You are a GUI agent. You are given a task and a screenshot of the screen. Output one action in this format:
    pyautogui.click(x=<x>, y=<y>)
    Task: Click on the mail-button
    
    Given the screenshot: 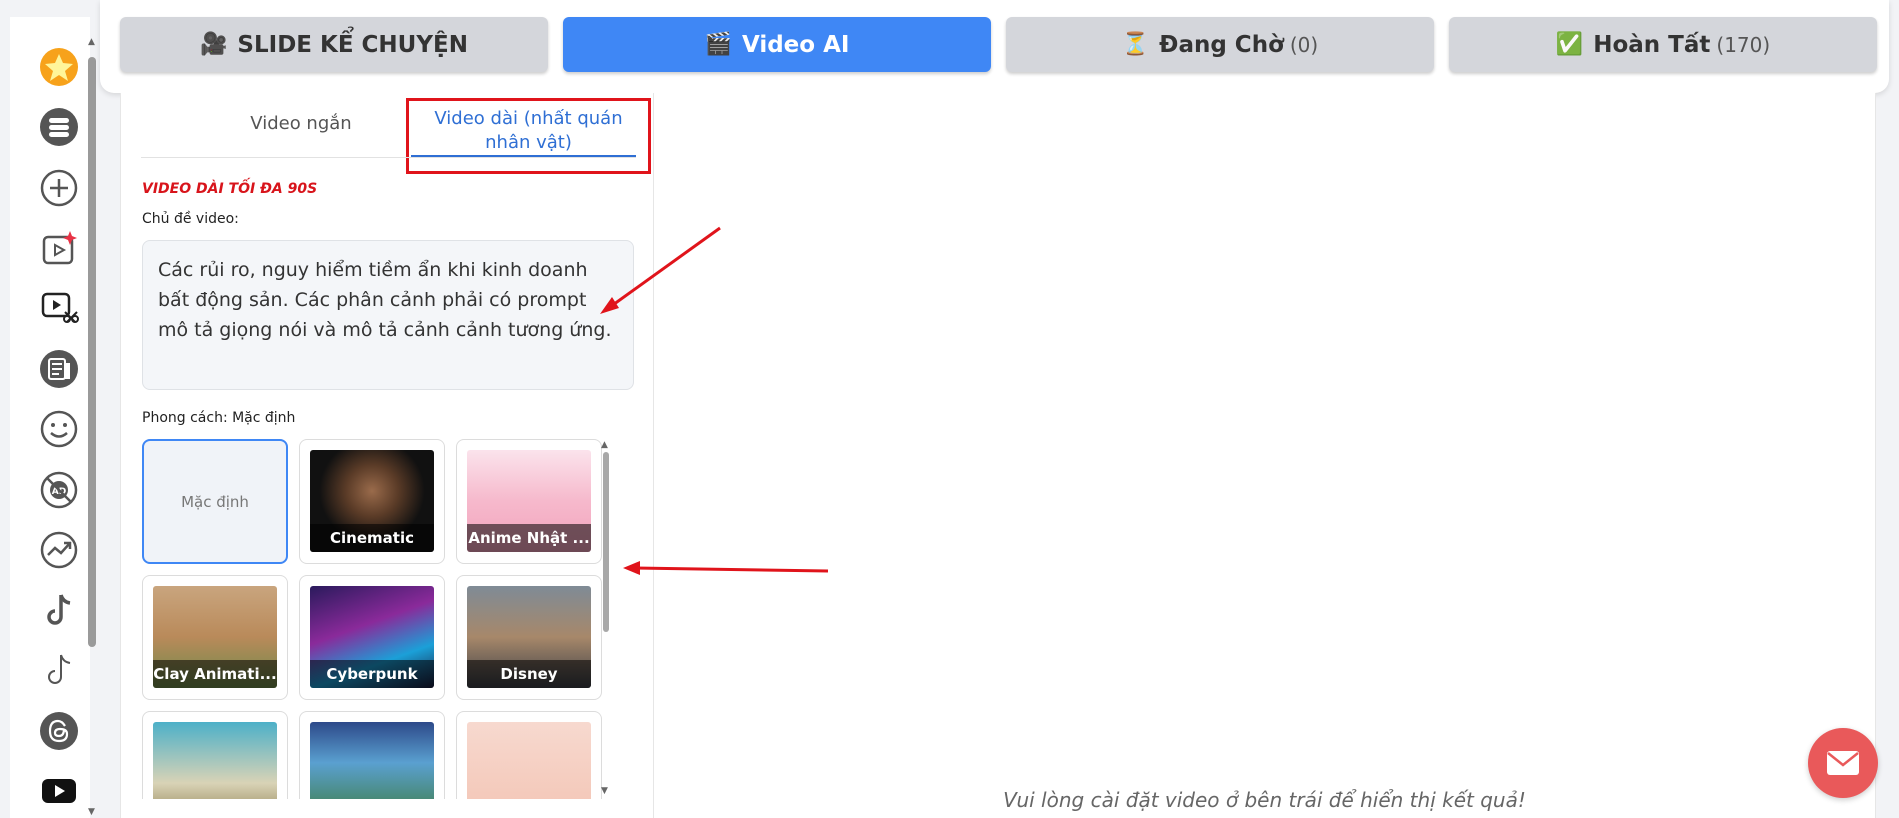 What is the action you would take?
    pyautogui.click(x=1843, y=763)
    